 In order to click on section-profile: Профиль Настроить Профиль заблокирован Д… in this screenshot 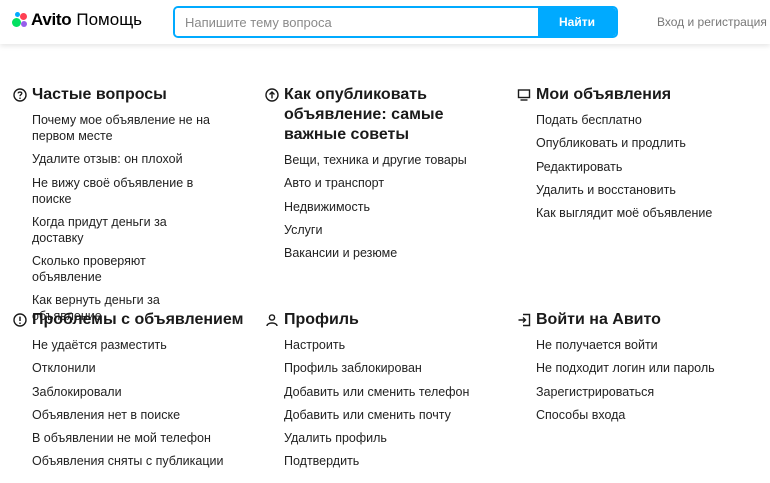, I will do `click(385, 393)`.